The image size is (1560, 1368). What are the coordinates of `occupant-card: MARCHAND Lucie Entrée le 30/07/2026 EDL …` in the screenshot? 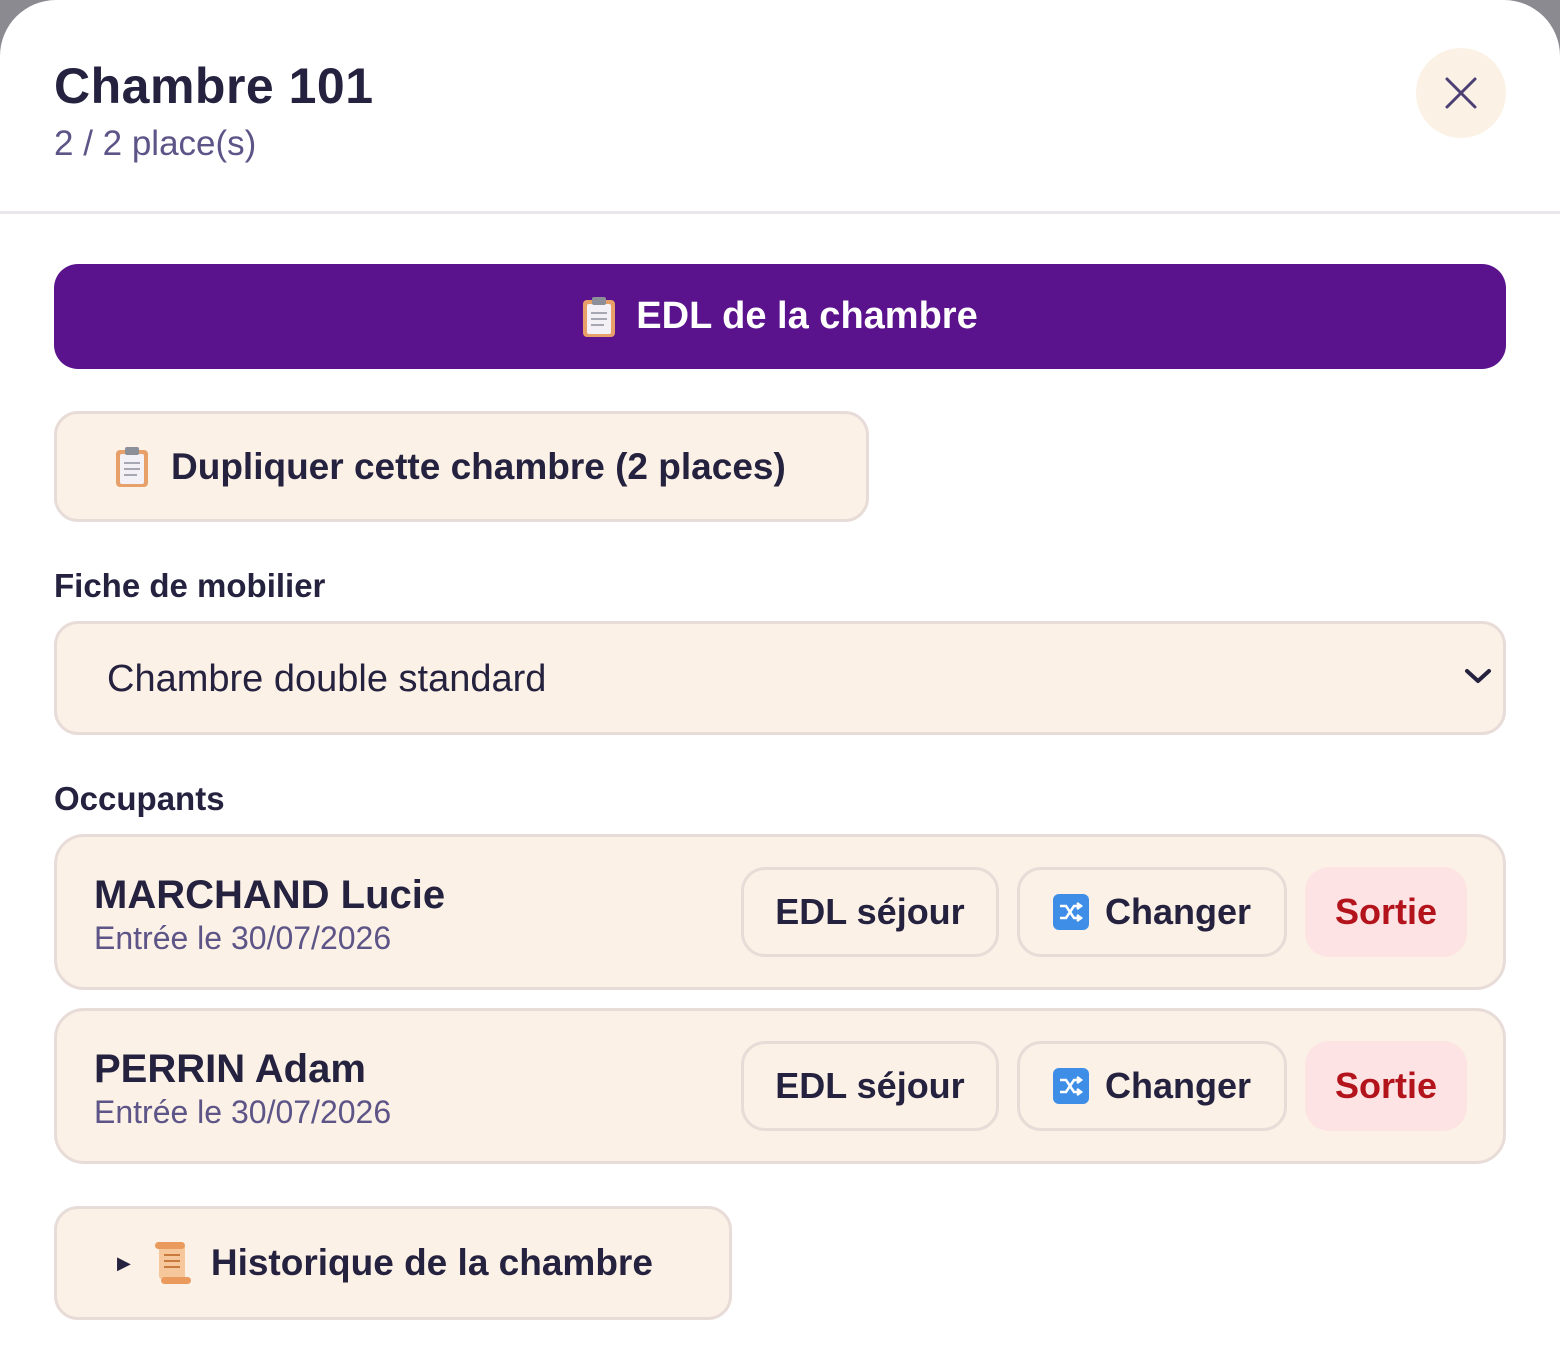 It's located at (780, 912).